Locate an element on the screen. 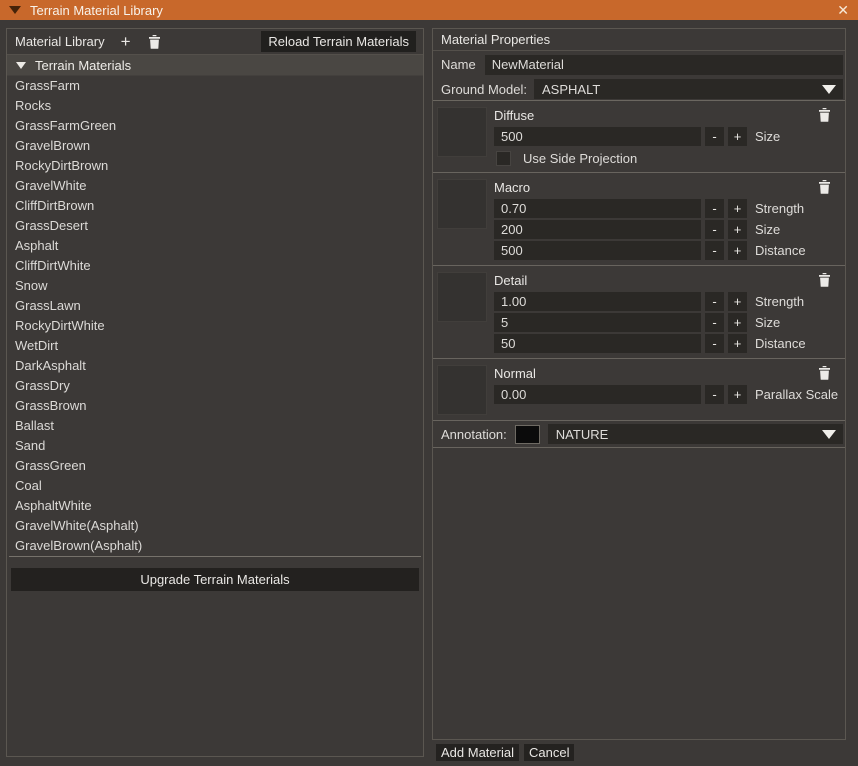  list-item: GrassFarmGreen is located at coordinates (215, 126).